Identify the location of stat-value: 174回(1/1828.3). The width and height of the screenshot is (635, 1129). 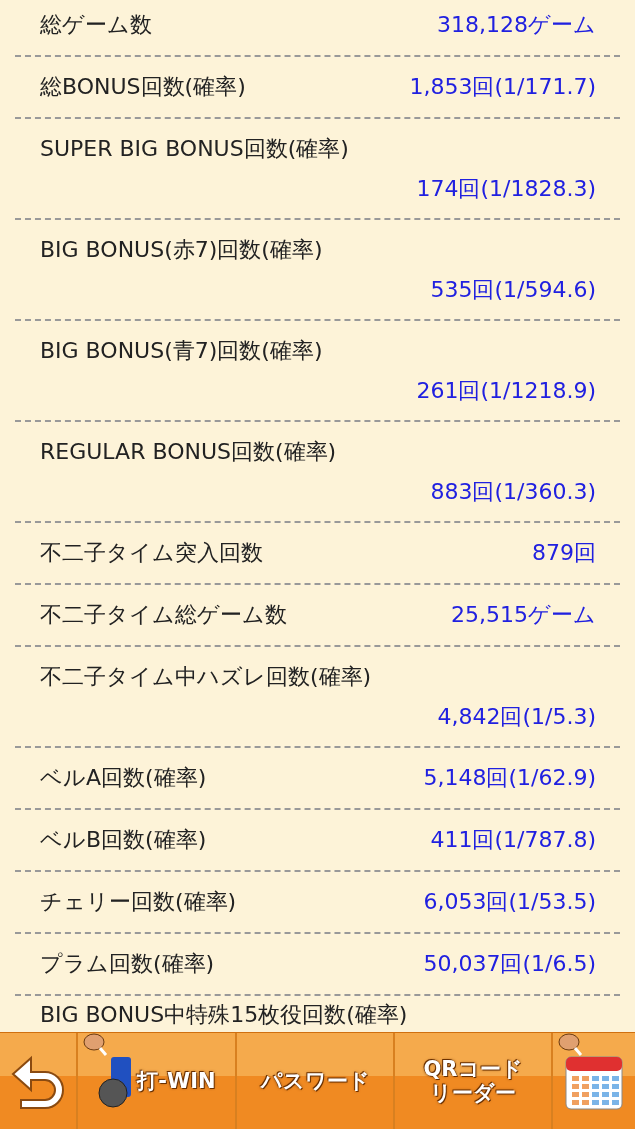
(506, 188).